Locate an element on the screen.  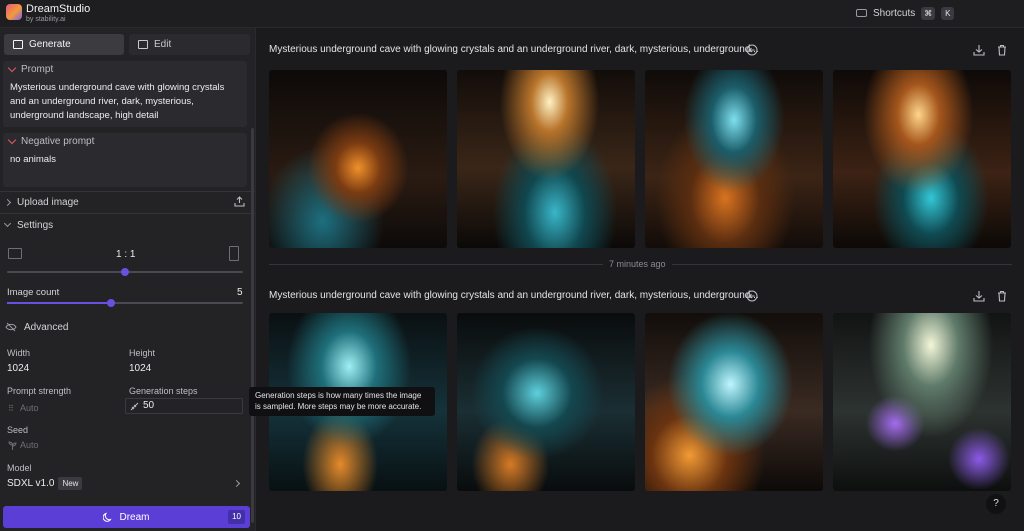
help-button: ? is located at coordinates (996, 504).